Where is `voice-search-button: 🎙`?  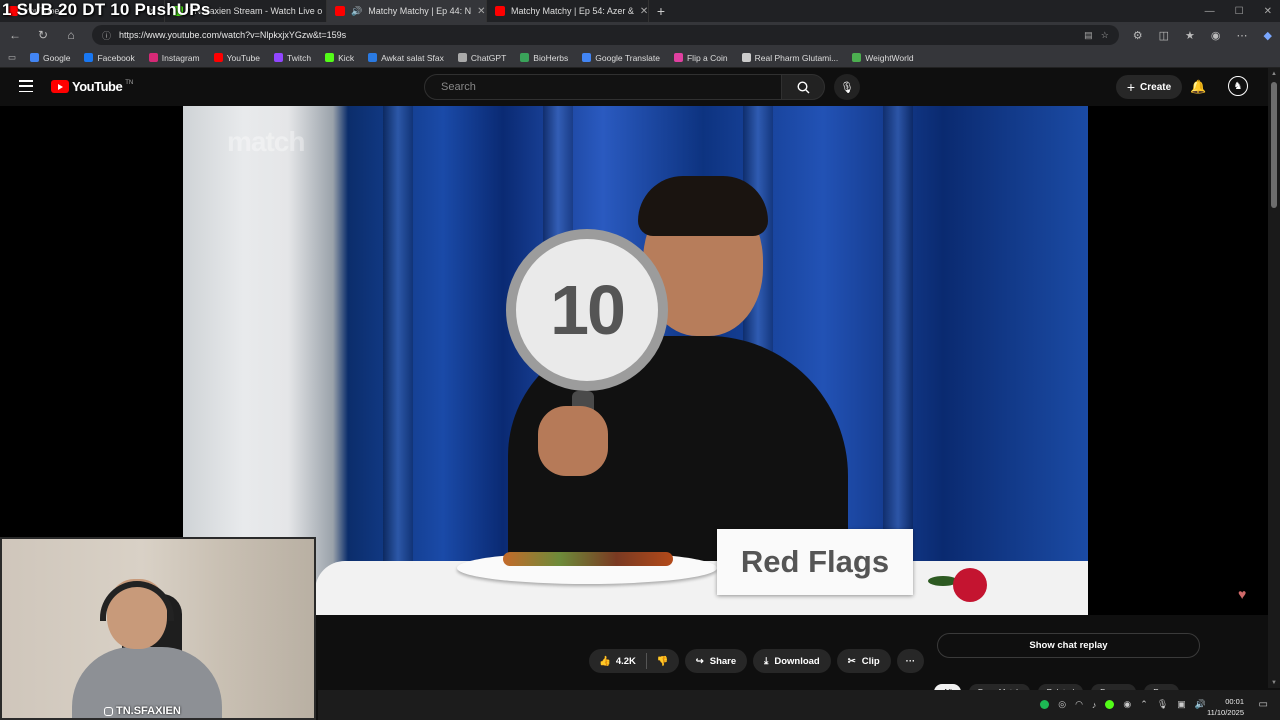 voice-search-button: 🎙 is located at coordinates (847, 87).